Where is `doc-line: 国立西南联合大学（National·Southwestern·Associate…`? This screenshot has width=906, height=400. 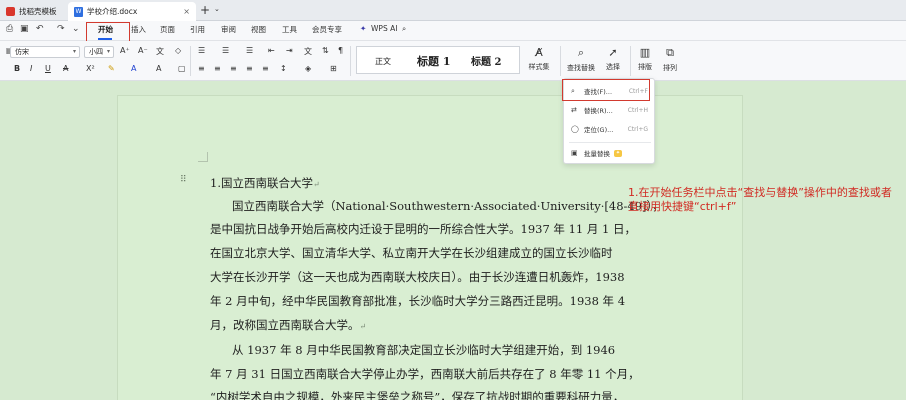
doc-line: 国立西南联合大学（National·Southwestern·Associate… is located at coordinates (448, 206).